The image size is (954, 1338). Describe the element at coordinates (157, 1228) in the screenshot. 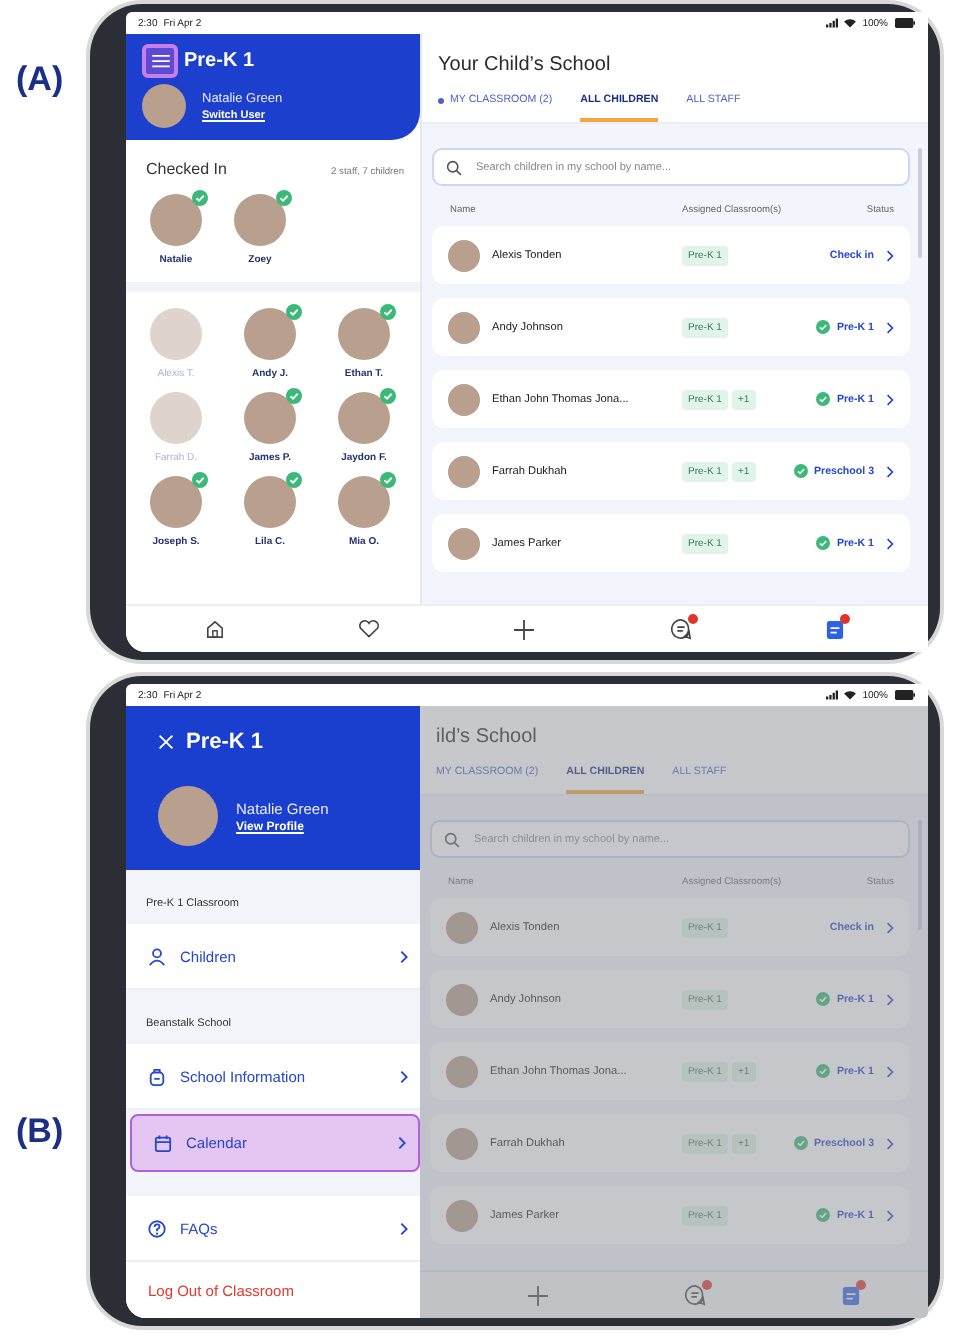

I see `help-icon` at that location.